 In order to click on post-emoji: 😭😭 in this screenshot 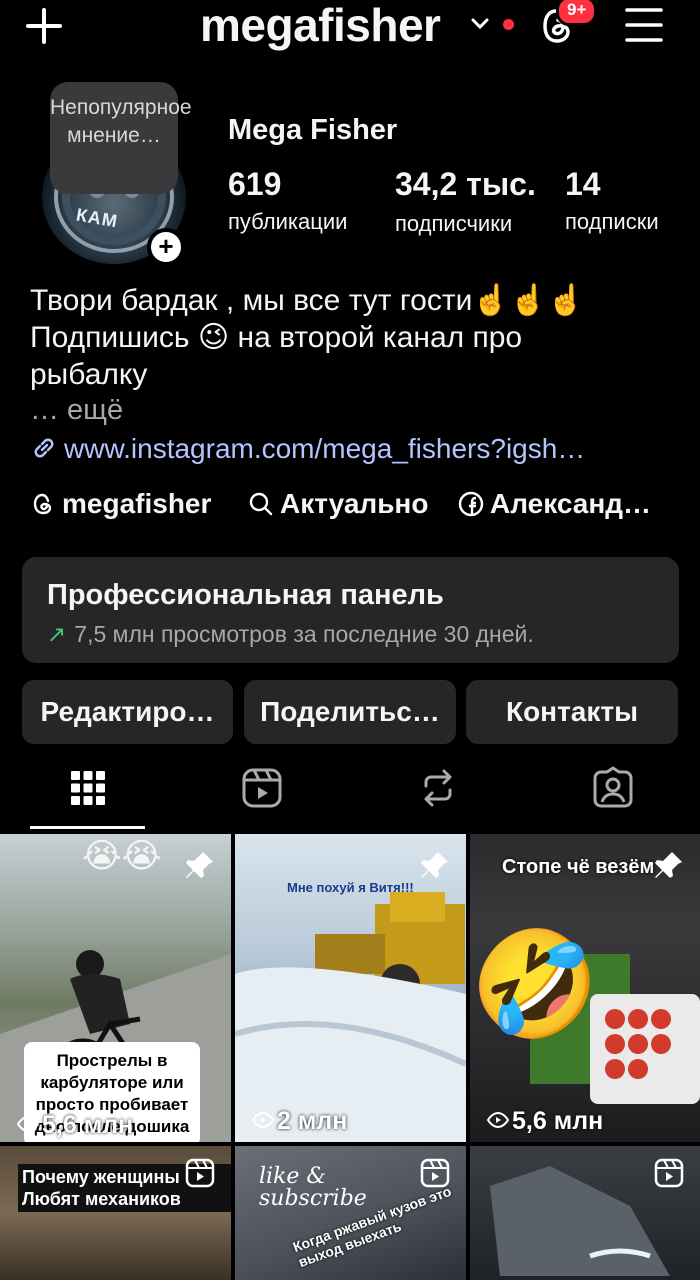, I will do `click(122, 856)`.